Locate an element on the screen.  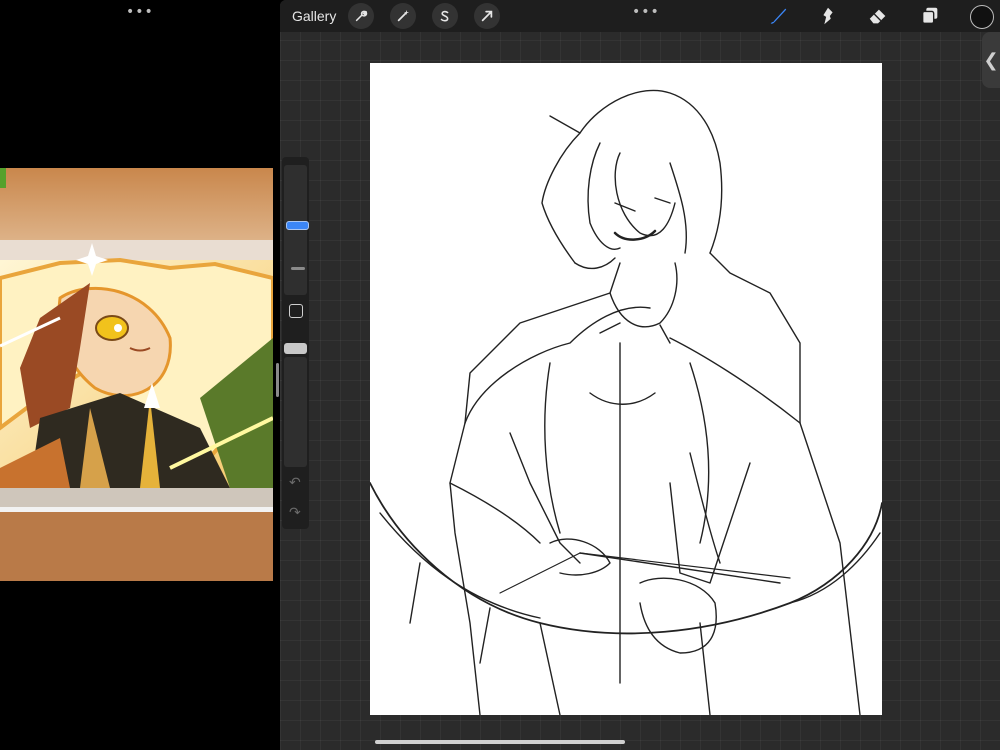
brush-size-thumb is located at coordinates (297, 225).